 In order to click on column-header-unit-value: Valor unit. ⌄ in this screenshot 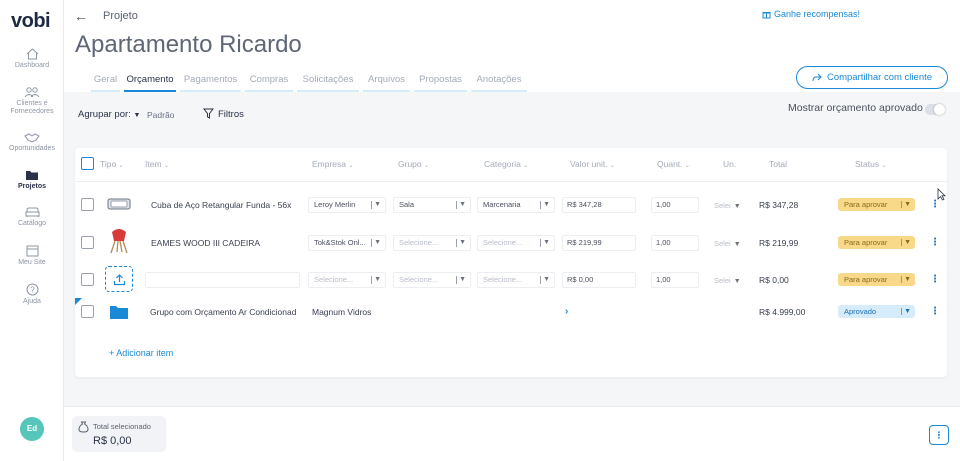, I will do `click(592, 164)`.